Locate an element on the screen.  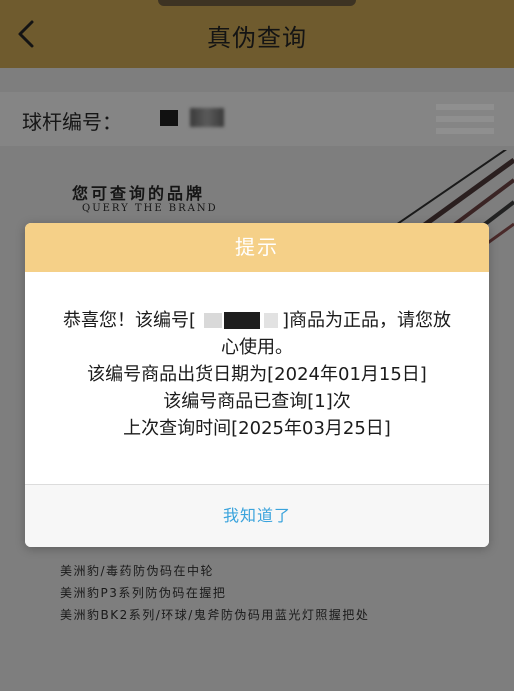
message-line-4: 该编号商品已查询[1]次 is located at coordinates (257, 401).